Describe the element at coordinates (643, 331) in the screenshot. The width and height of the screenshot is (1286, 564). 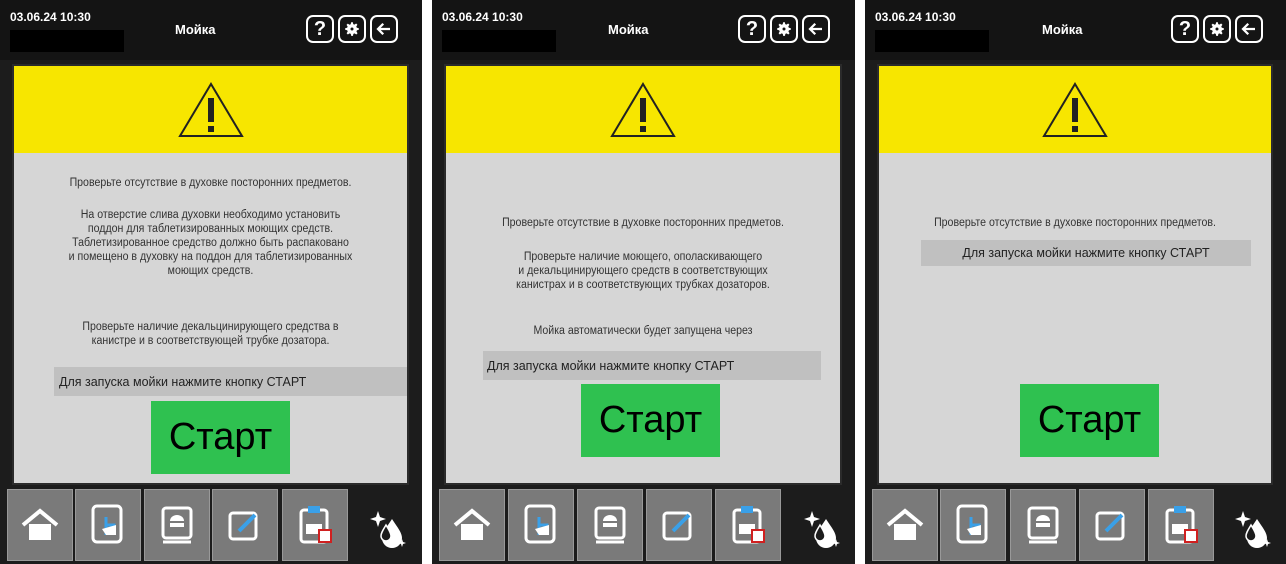
I see `auto-start-text: Мойка автоматически будет запущена через` at that location.